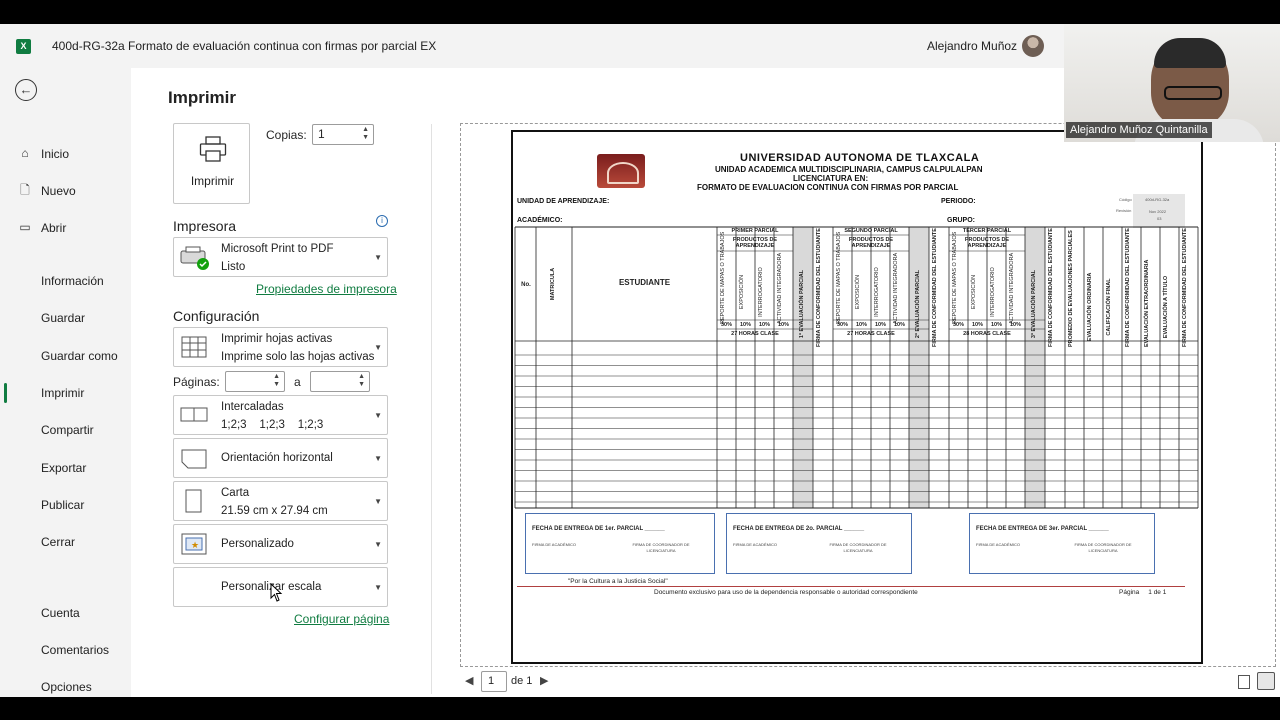  Describe the element at coordinates (321, 134) in the screenshot. I see `copies-value: 1` at that location.